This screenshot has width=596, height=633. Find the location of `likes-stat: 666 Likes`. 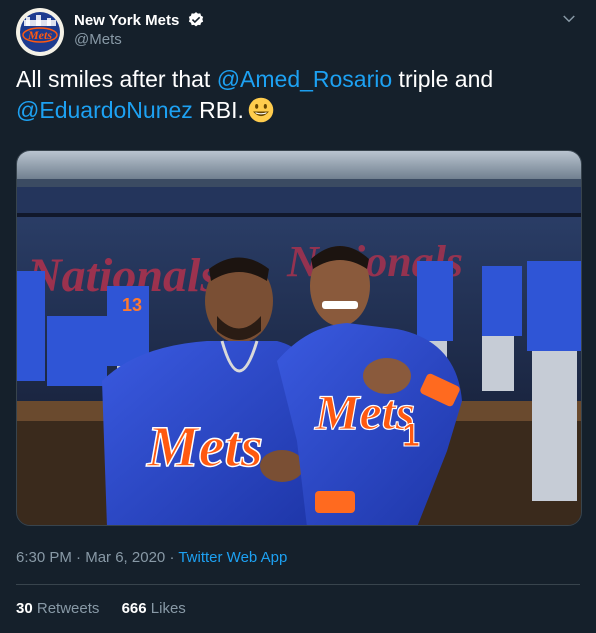

likes-stat: 666 Likes is located at coordinates (154, 608).